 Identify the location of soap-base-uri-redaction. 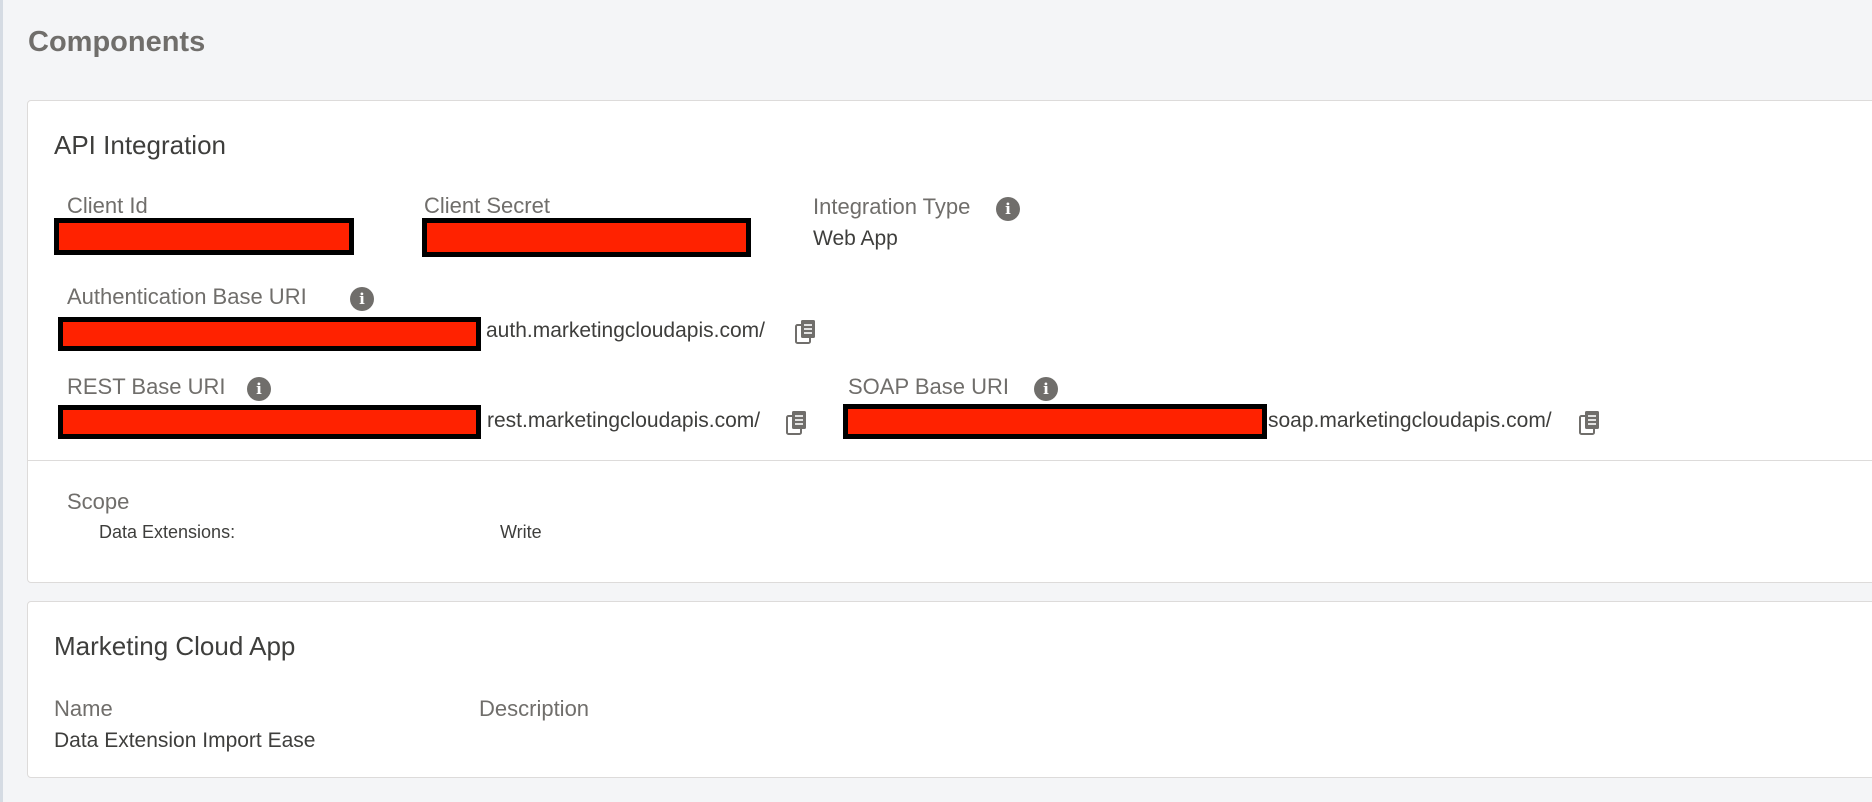
(1055, 421).